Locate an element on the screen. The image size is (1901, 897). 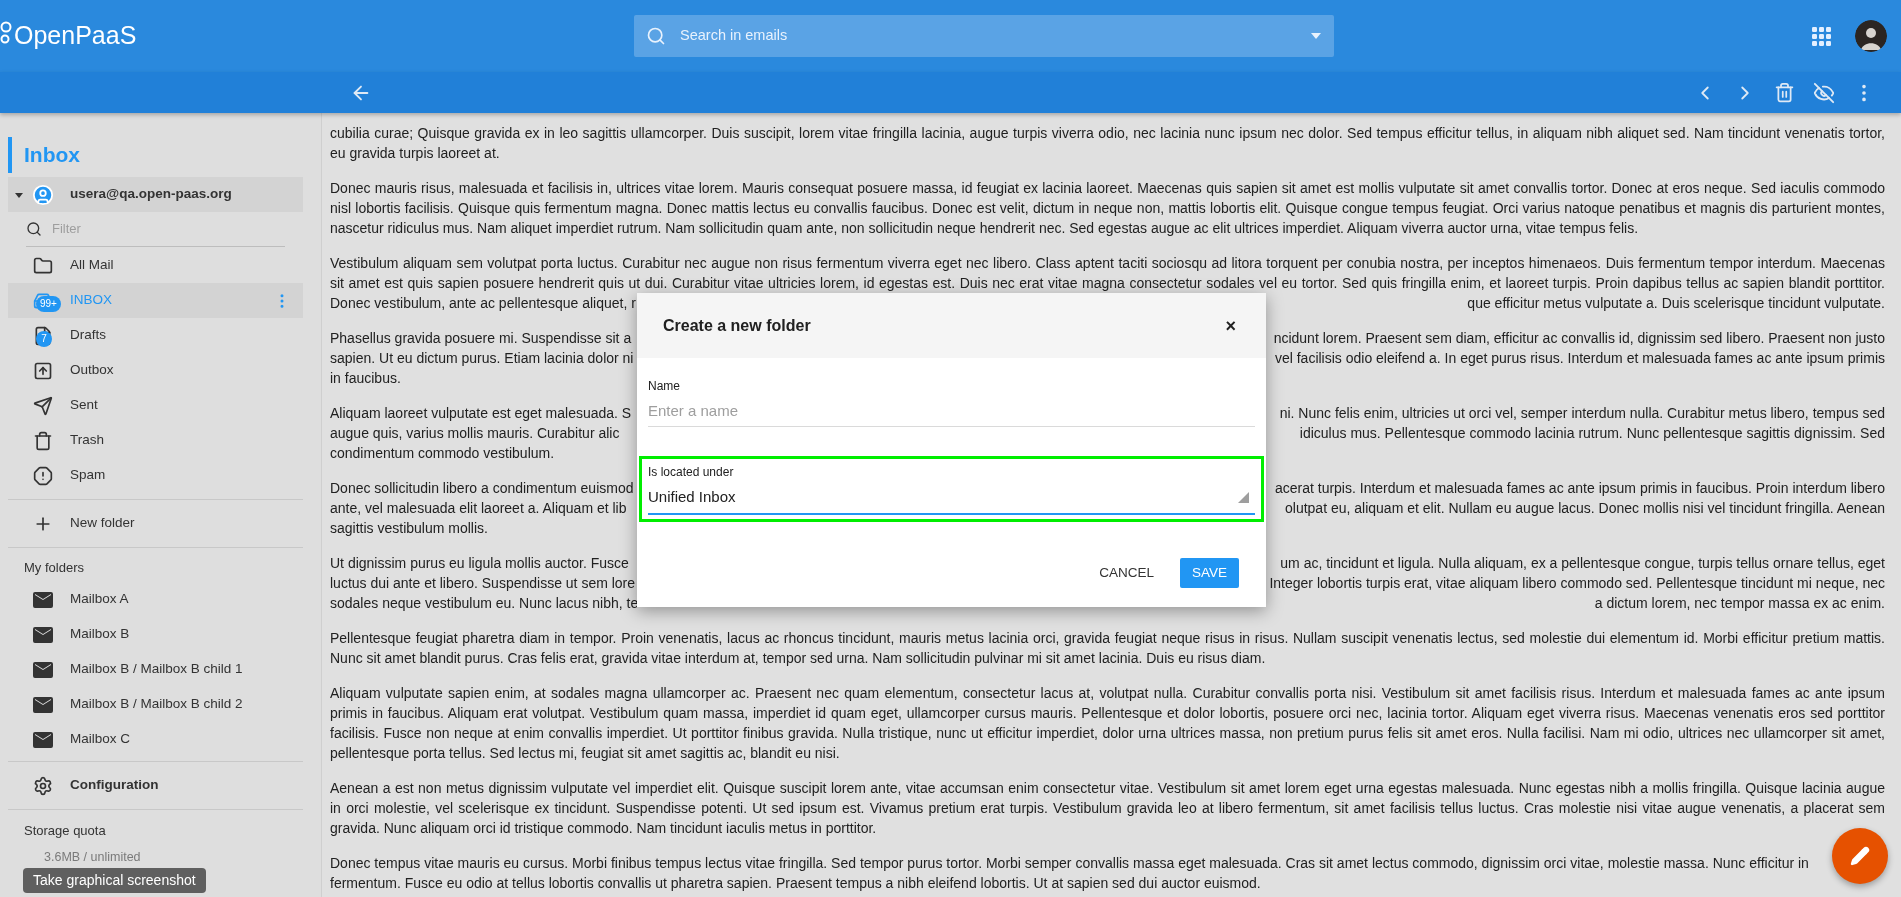
text-line: nisl lobortis facilisis. Quisque quis fermentum magna. Donec mattis lectus eu convallis faucibus. Donec est velit, dictum in neque non, mattis lobortis elit. Quisque congue tempus feugiat. Orci varius natoque penatibus et magnis dis parturient montes, is located at coordinates (1107, 208).